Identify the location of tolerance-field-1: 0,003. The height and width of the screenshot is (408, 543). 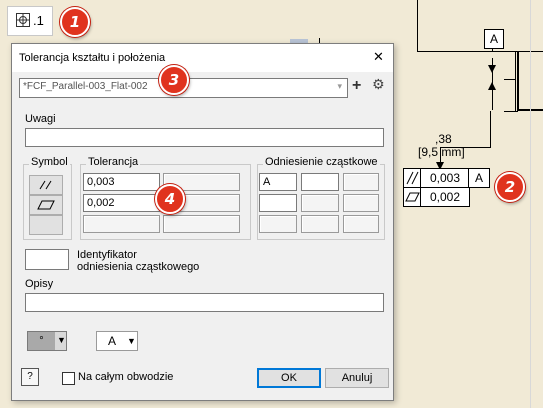
(121, 182).